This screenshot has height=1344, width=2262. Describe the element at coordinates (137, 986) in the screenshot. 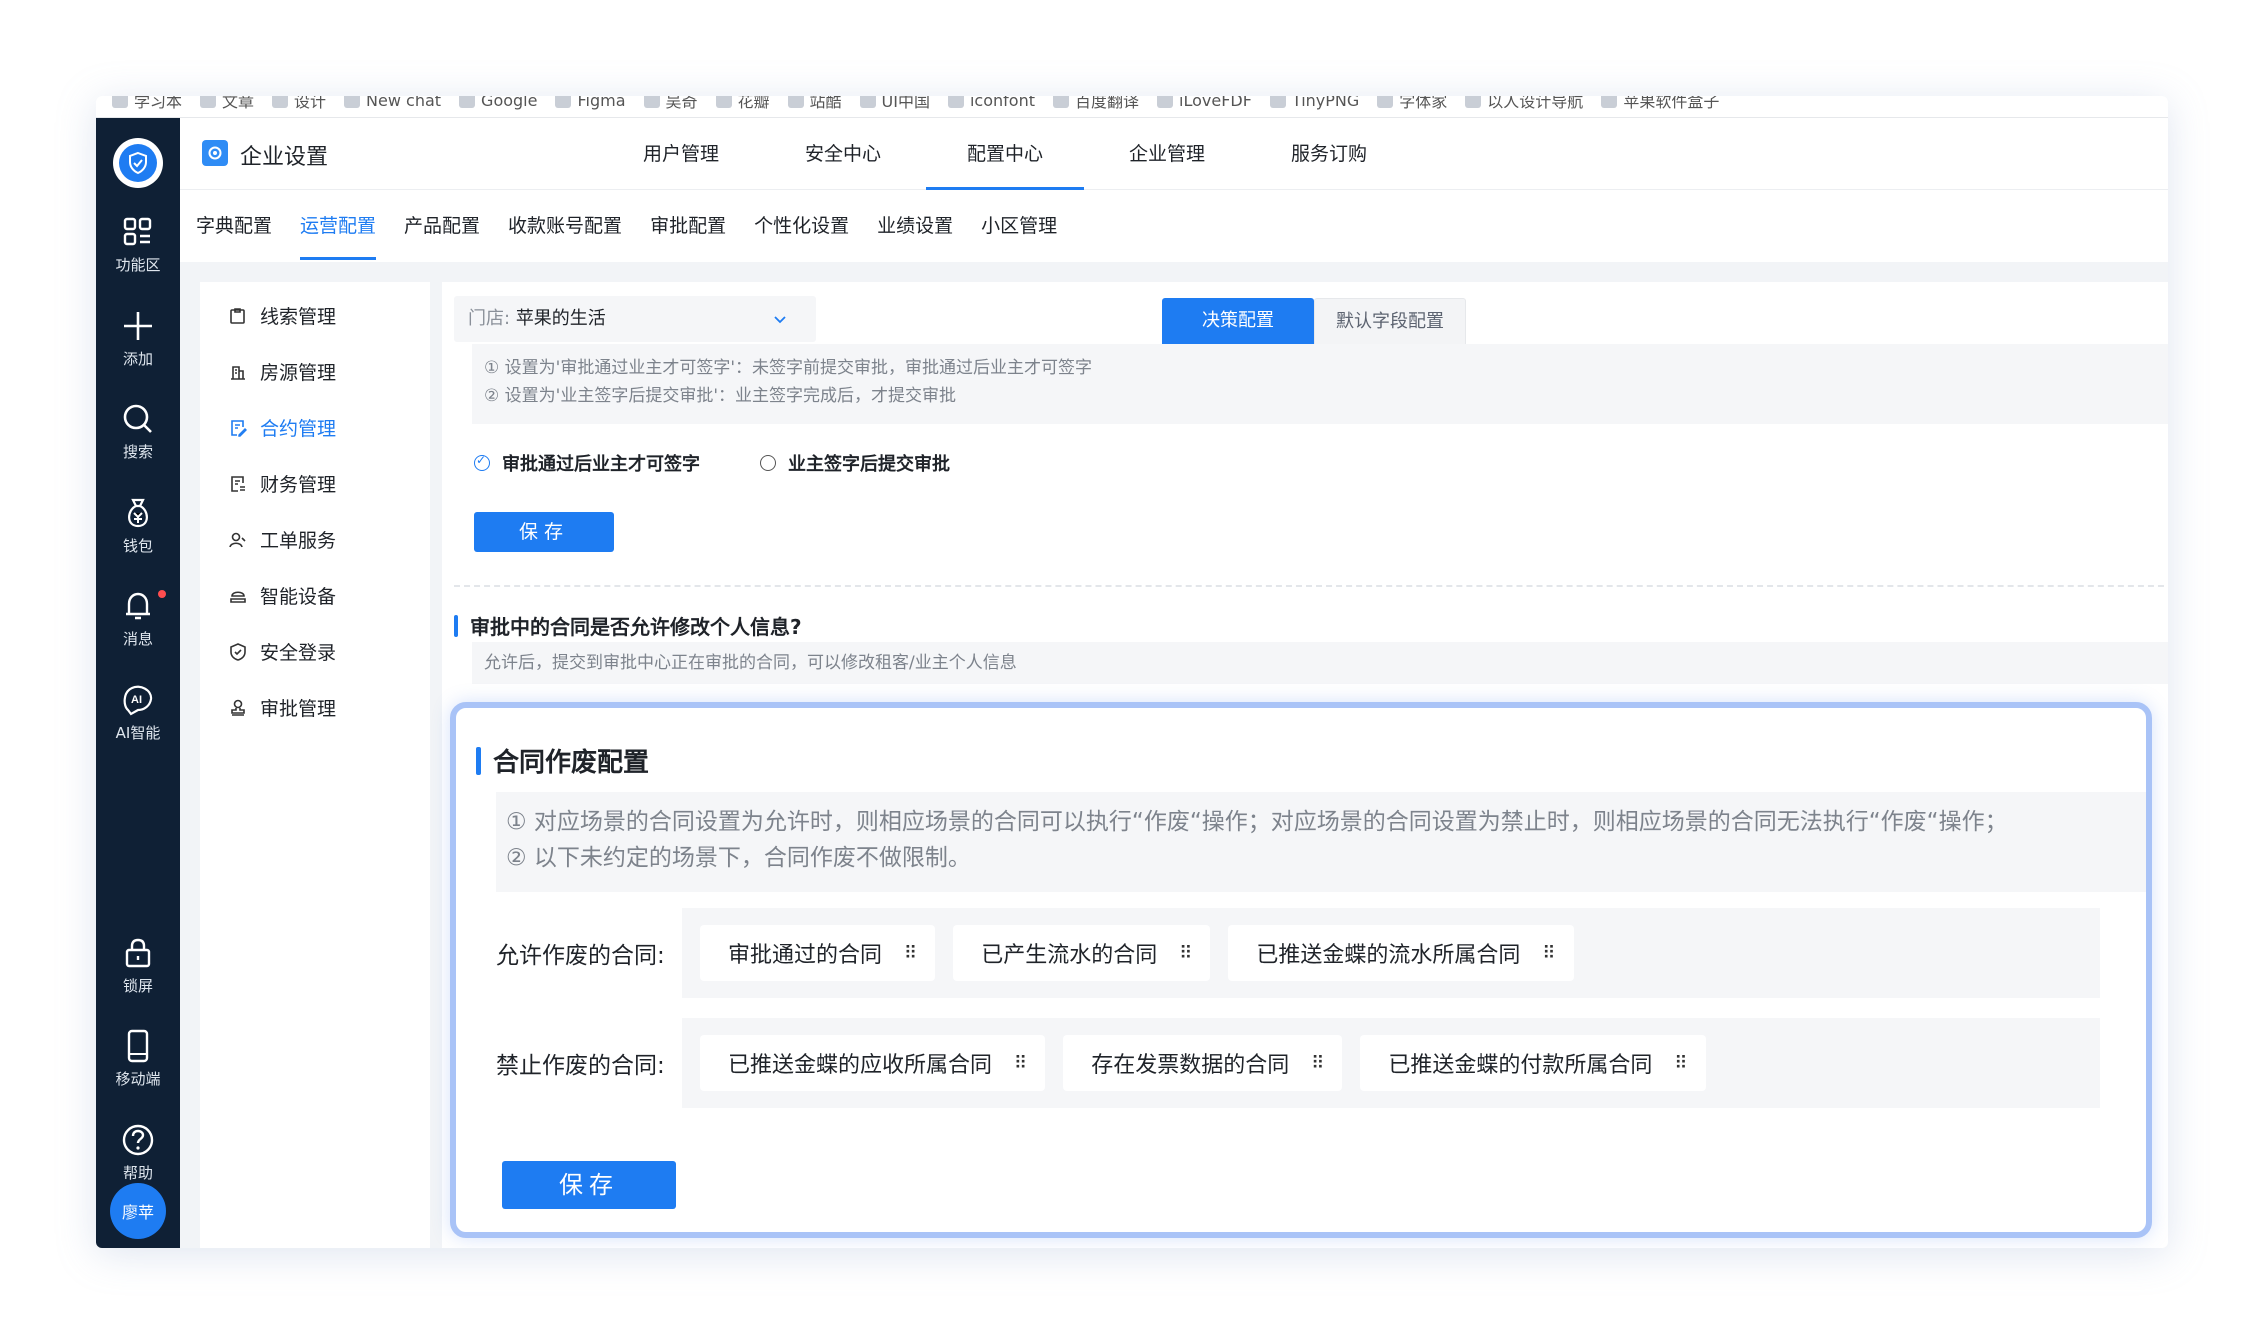

I see `rail-label: 锁屏` at that location.